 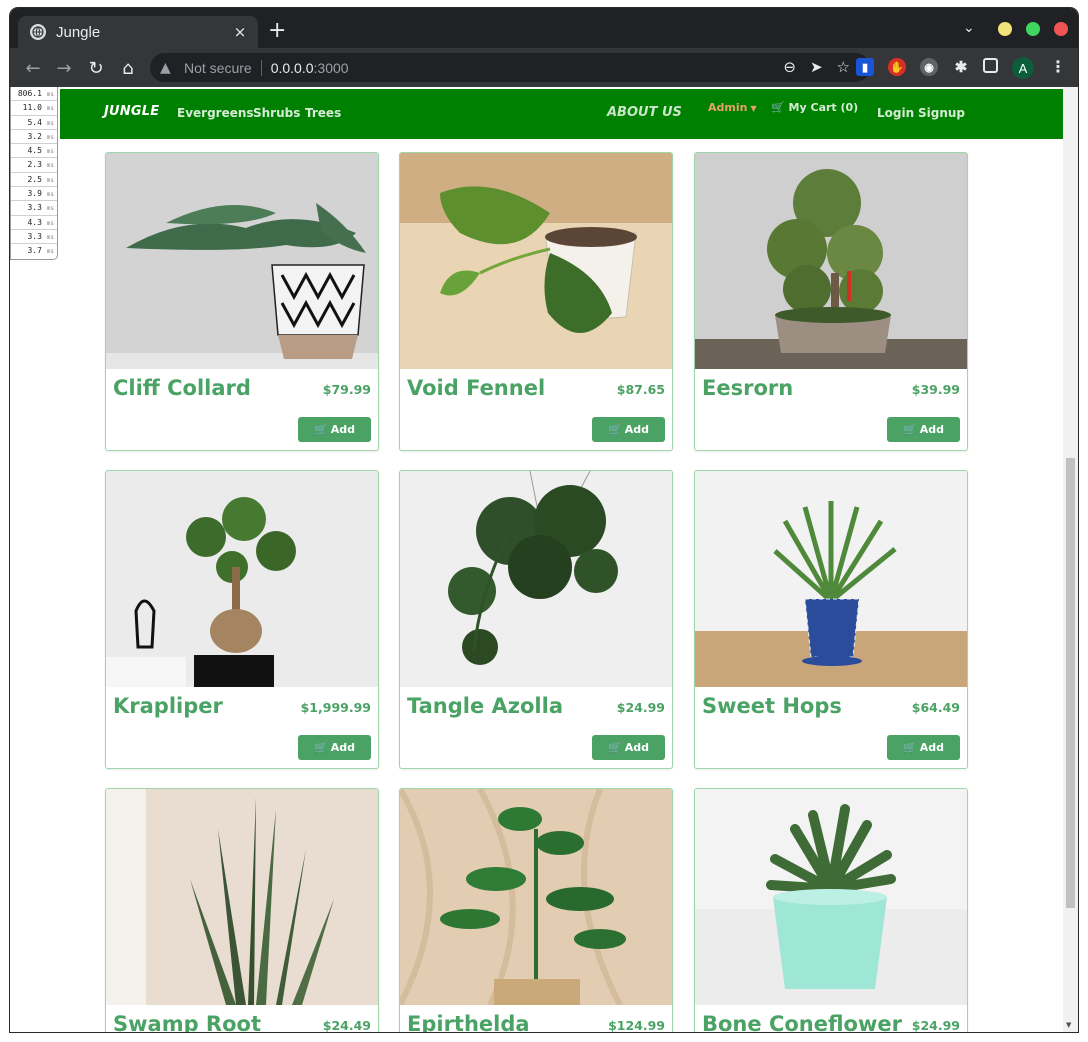 I want to click on page-scrollbar: ▼, so click(x=1070, y=559).